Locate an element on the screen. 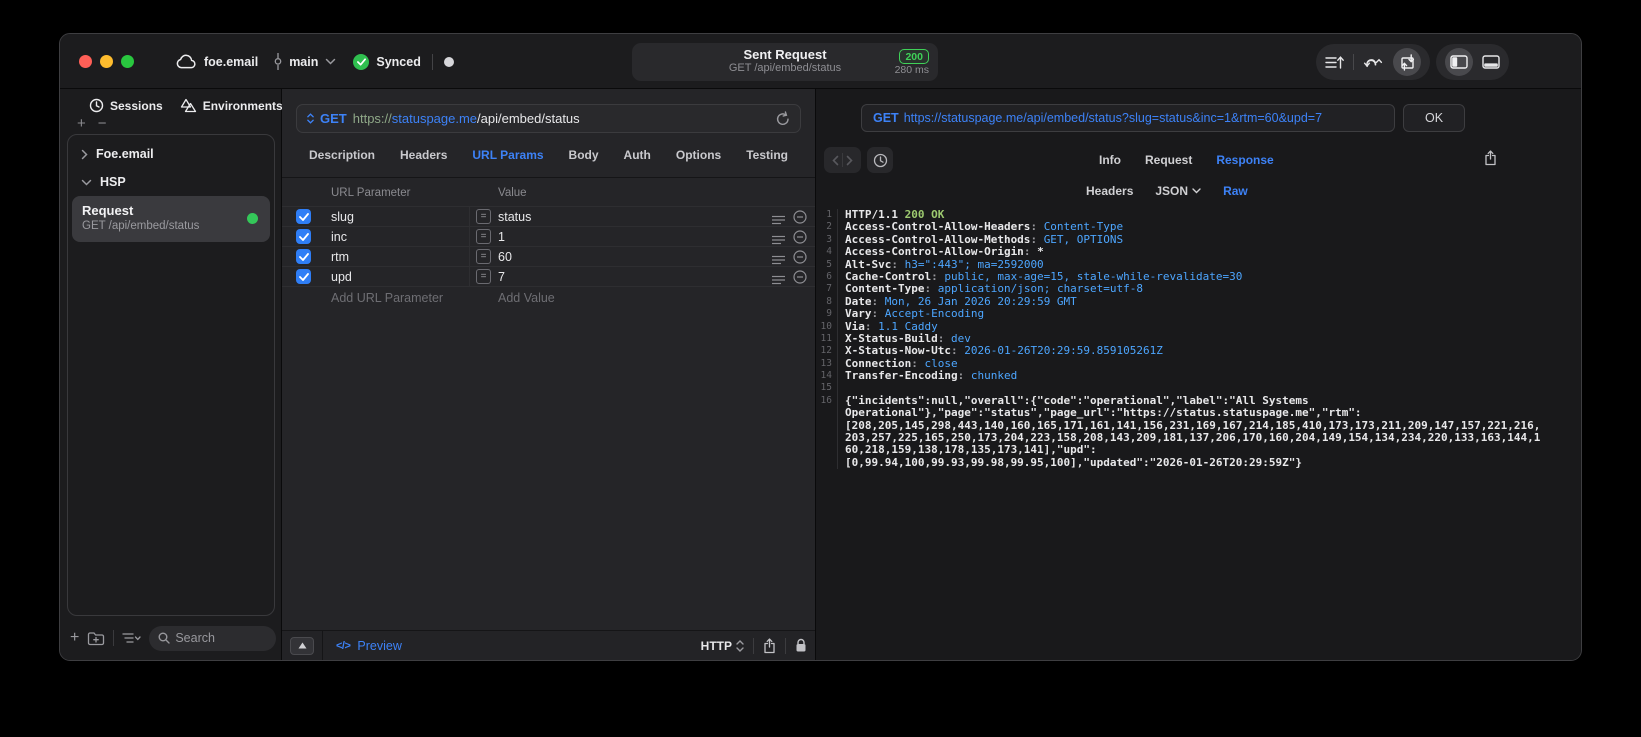 The height and width of the screenshot is (737, 1641). param-name-field: rtm is located at coordinates (340, 257).